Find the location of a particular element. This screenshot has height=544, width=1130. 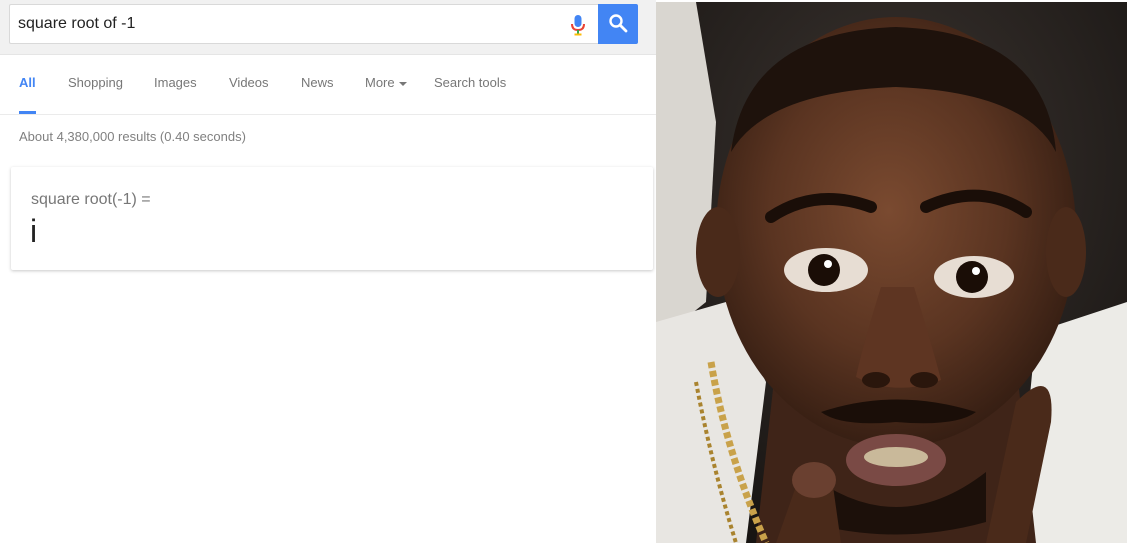

calculator-result: i is located at coordinates (34, 231).